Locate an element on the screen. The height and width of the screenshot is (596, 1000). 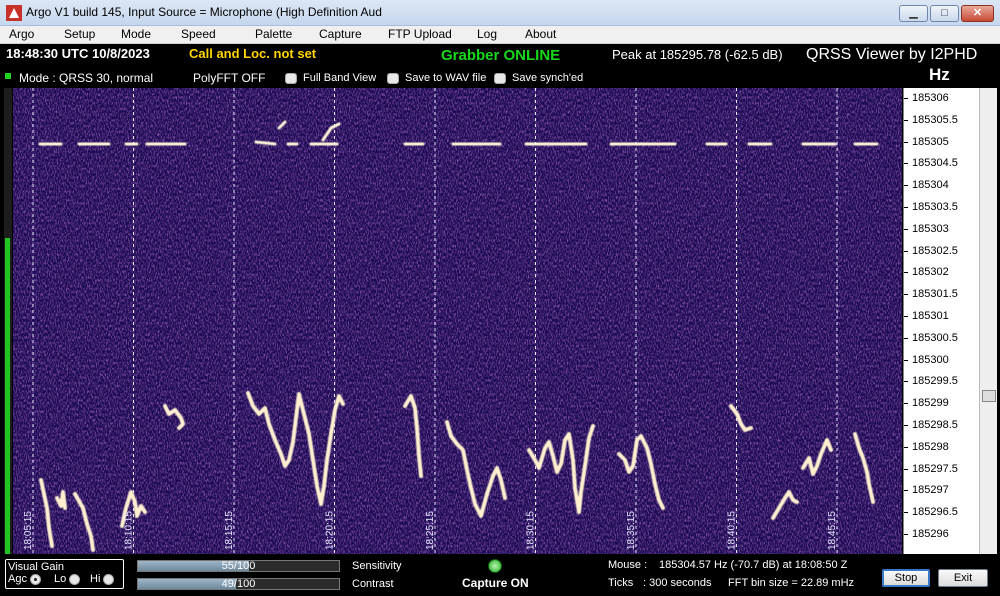
capture-status-icon is located at coordinates (495, 566).